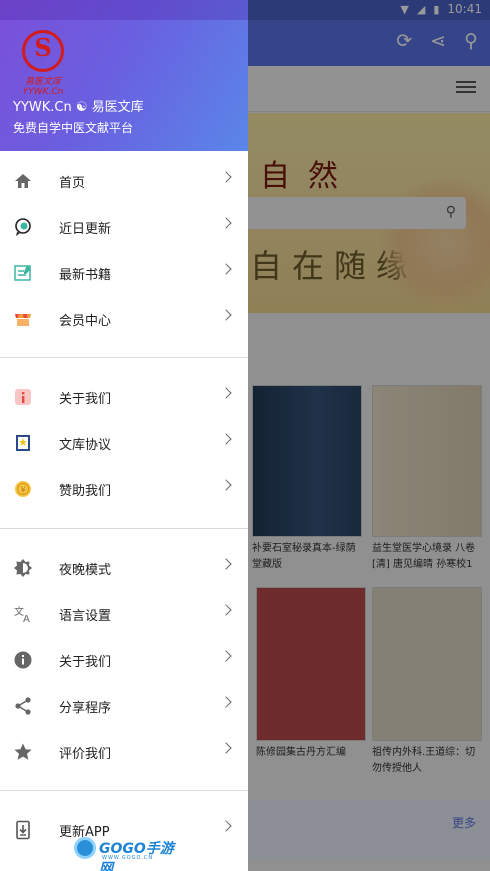 The height and width of the screenshot is (871, 490). I want to click on download-app-icon, so click(23, 830).